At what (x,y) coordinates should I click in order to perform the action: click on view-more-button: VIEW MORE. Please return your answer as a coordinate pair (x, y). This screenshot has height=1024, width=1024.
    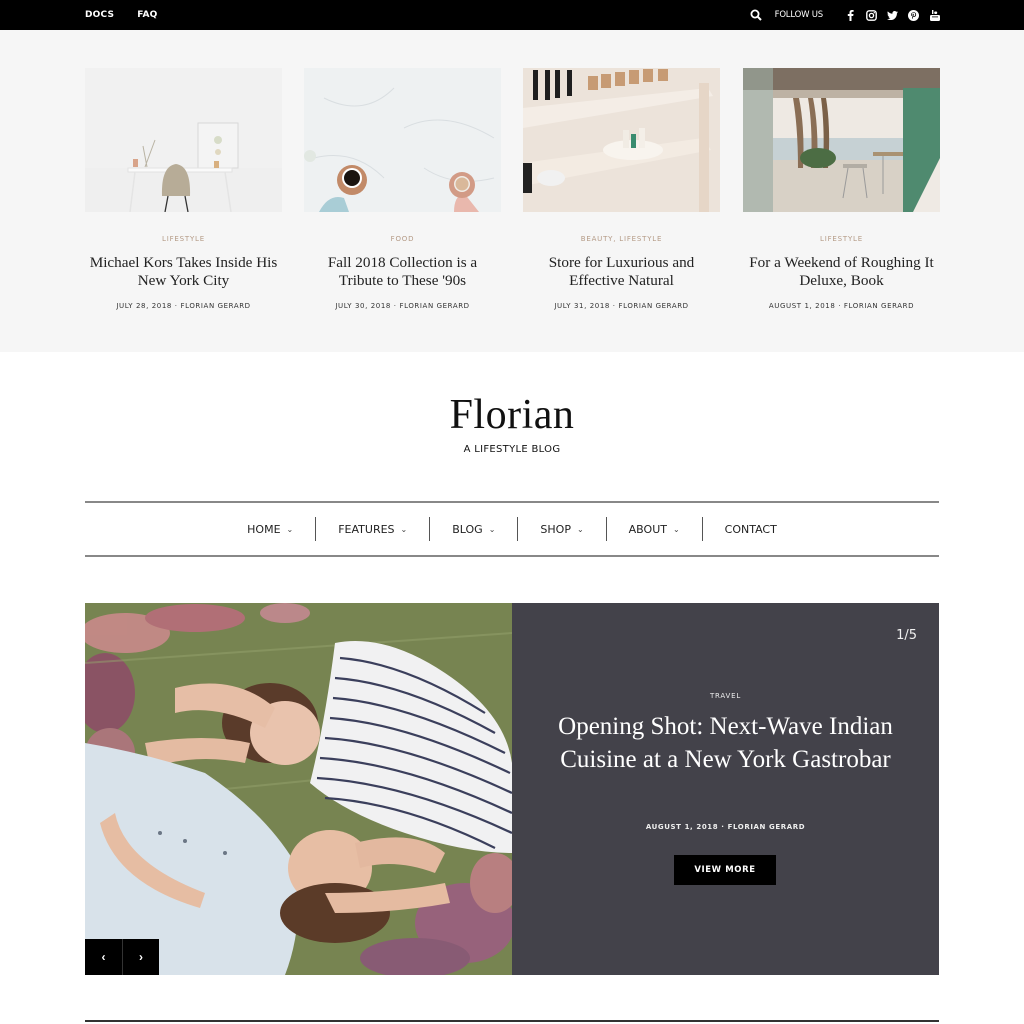
    Looking at the image, I should click on (725, 870).